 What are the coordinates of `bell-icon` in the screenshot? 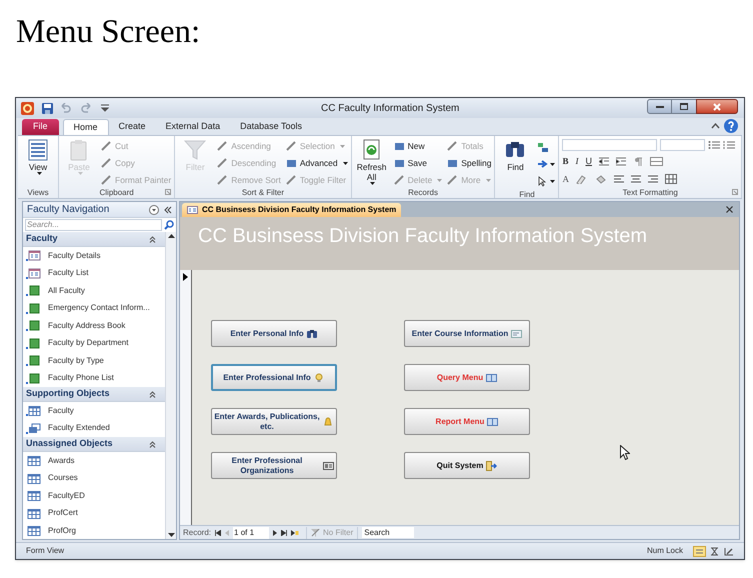 It's located at (328, 421).